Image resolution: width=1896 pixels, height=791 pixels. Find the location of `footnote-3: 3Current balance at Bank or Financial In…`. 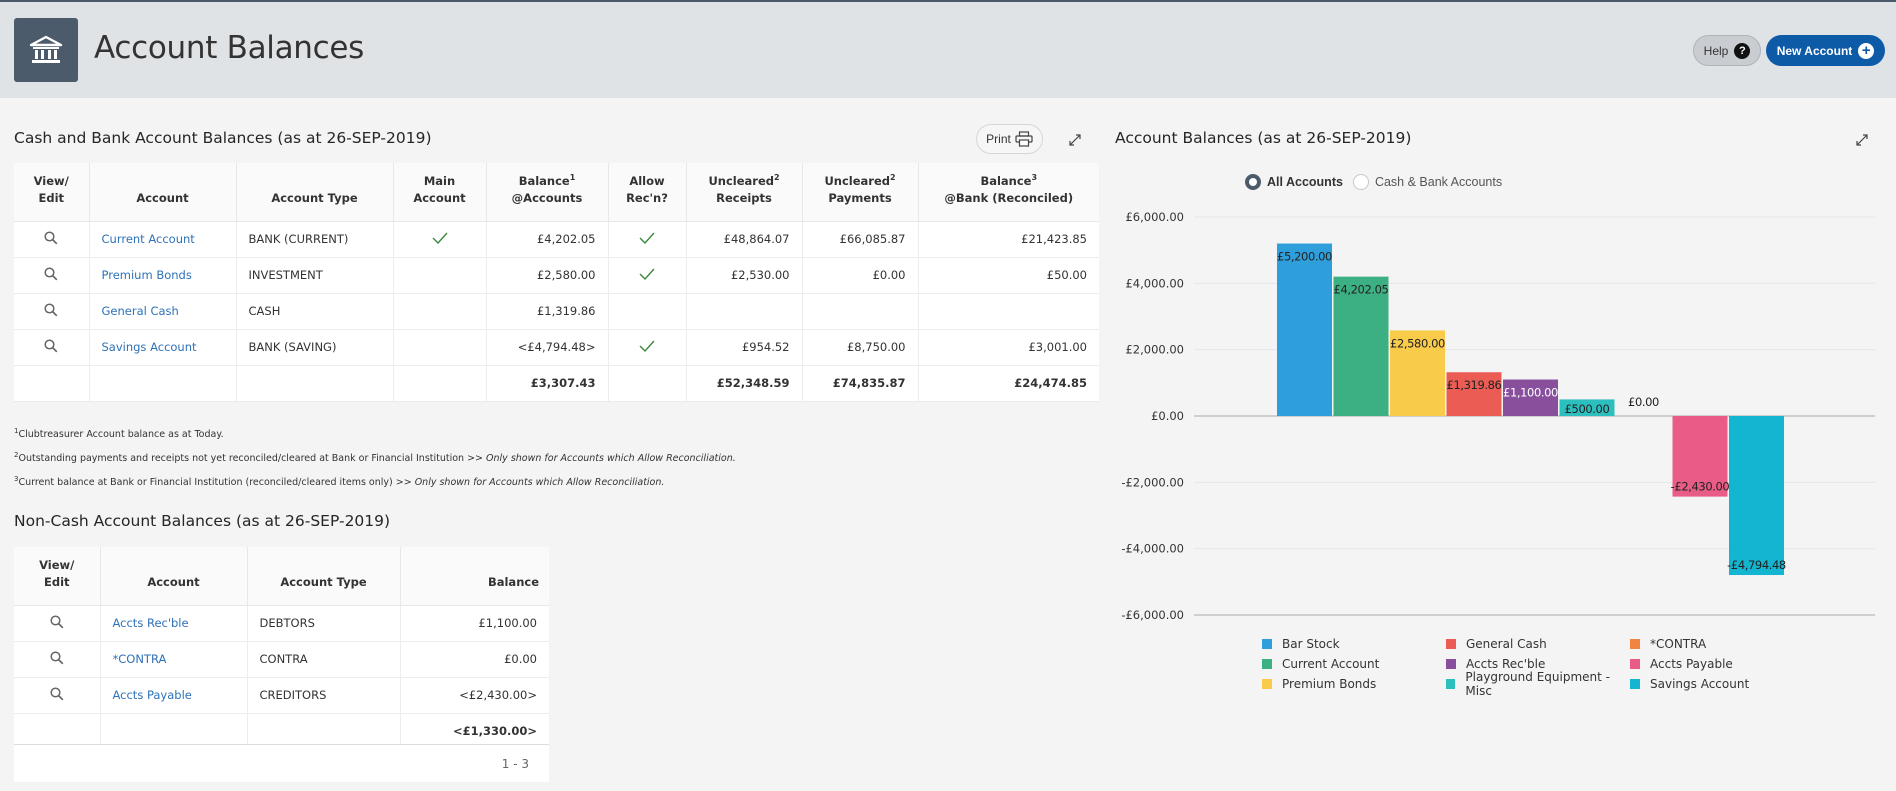

footnote-3: 3Current balance at Bank or Financial In… is located at coordinates (339, 482).